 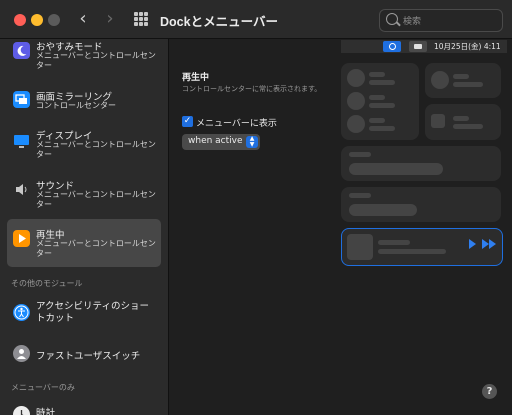 What do you see at coordinates (110, 19) in the screenshot?
I see `forward-button: ›` at bounding box center [110, 19].